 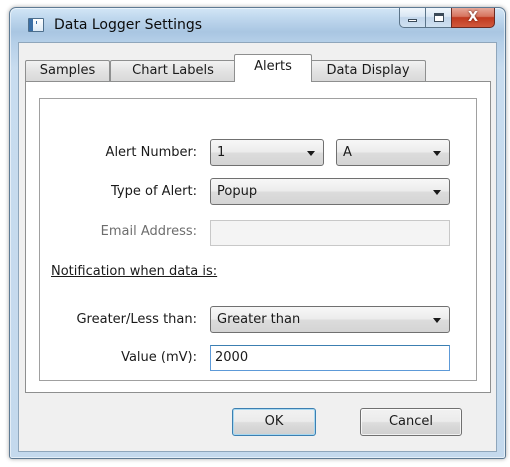 I want to click on greater-less-value: Greater than, so click(x=259, y=319).